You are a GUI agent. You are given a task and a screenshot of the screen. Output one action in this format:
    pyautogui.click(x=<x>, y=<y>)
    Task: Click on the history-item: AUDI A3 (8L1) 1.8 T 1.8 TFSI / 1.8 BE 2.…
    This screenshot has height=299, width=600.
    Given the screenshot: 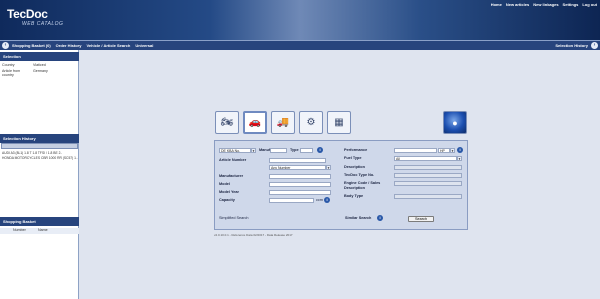 What is the action you would take?
    pyautogui.click(x=40, y=153)
    